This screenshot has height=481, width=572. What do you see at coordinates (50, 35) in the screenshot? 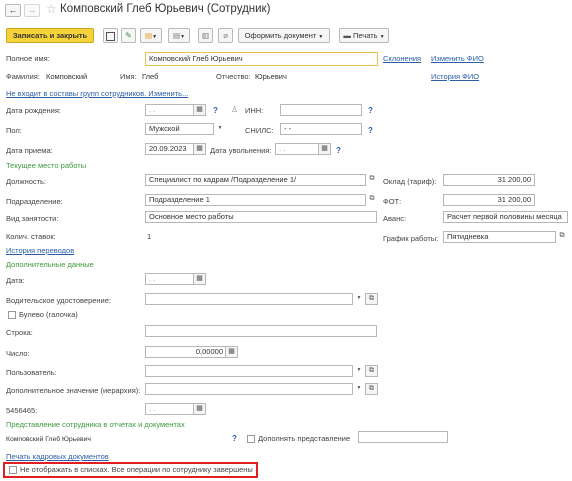
I see `save-and-close-button: Записать и закрыть` at bounding box center [50, 35].